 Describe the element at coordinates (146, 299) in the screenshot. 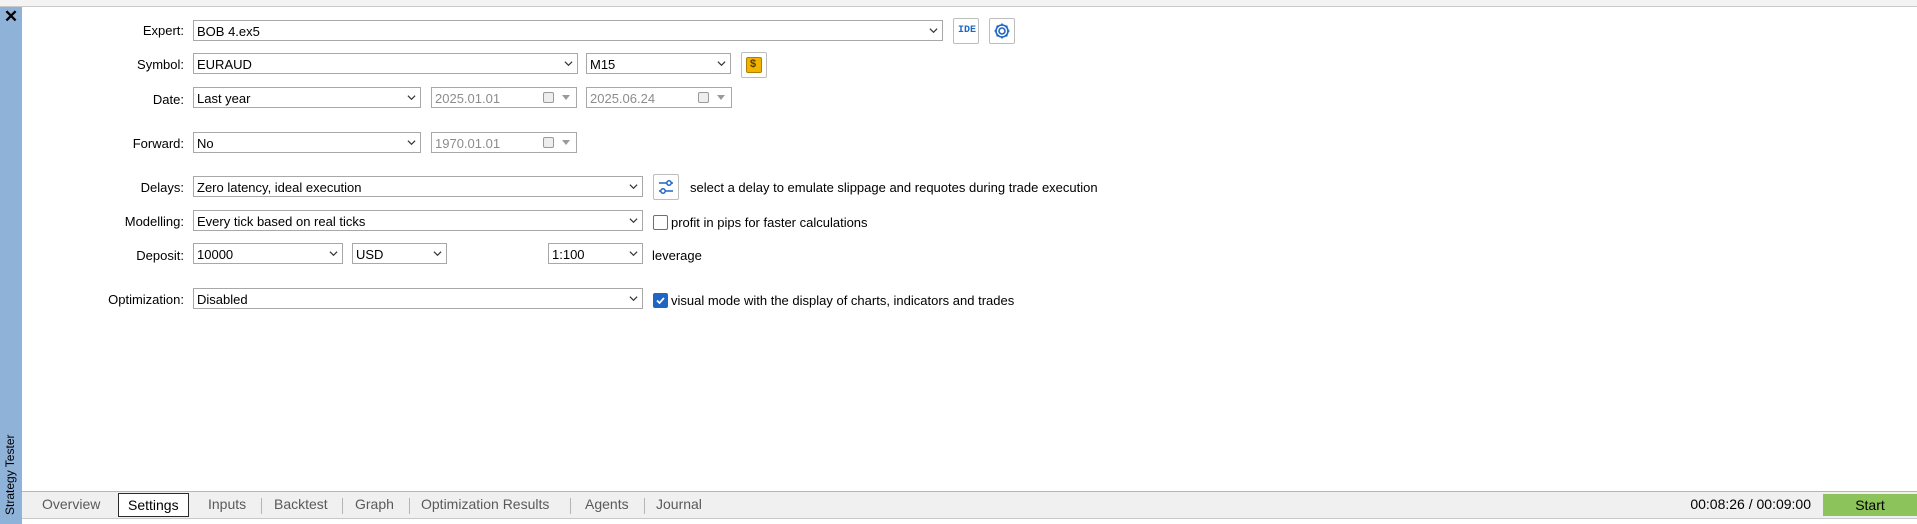

I see `optimization-label: Optimization:` at that location.